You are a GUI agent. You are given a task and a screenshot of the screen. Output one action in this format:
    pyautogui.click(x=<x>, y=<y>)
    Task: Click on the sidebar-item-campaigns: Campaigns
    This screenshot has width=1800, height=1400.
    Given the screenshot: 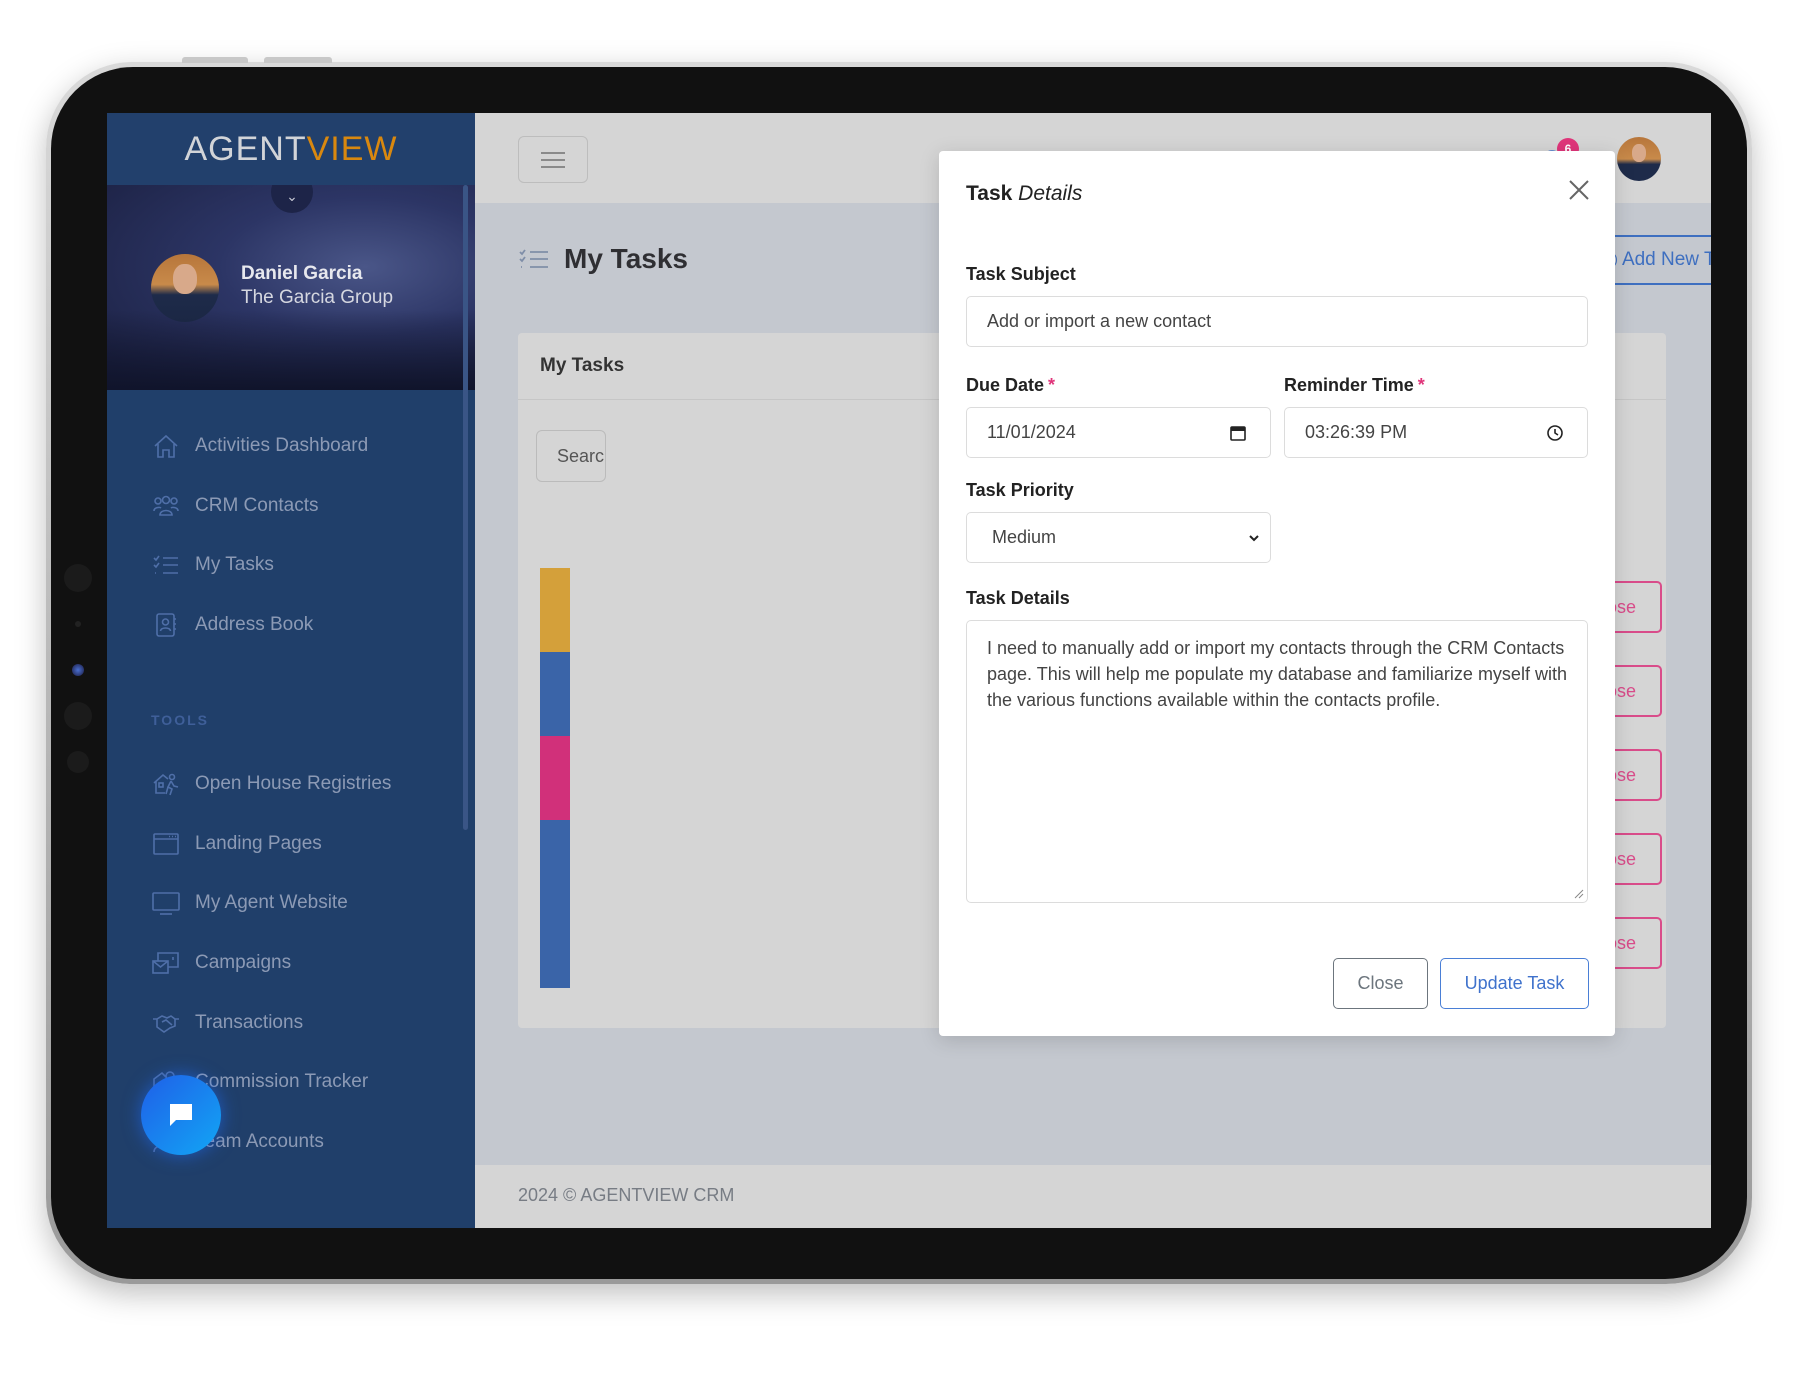 What is the action you would take?
    pyautogui.click(x=221, y=963)
    